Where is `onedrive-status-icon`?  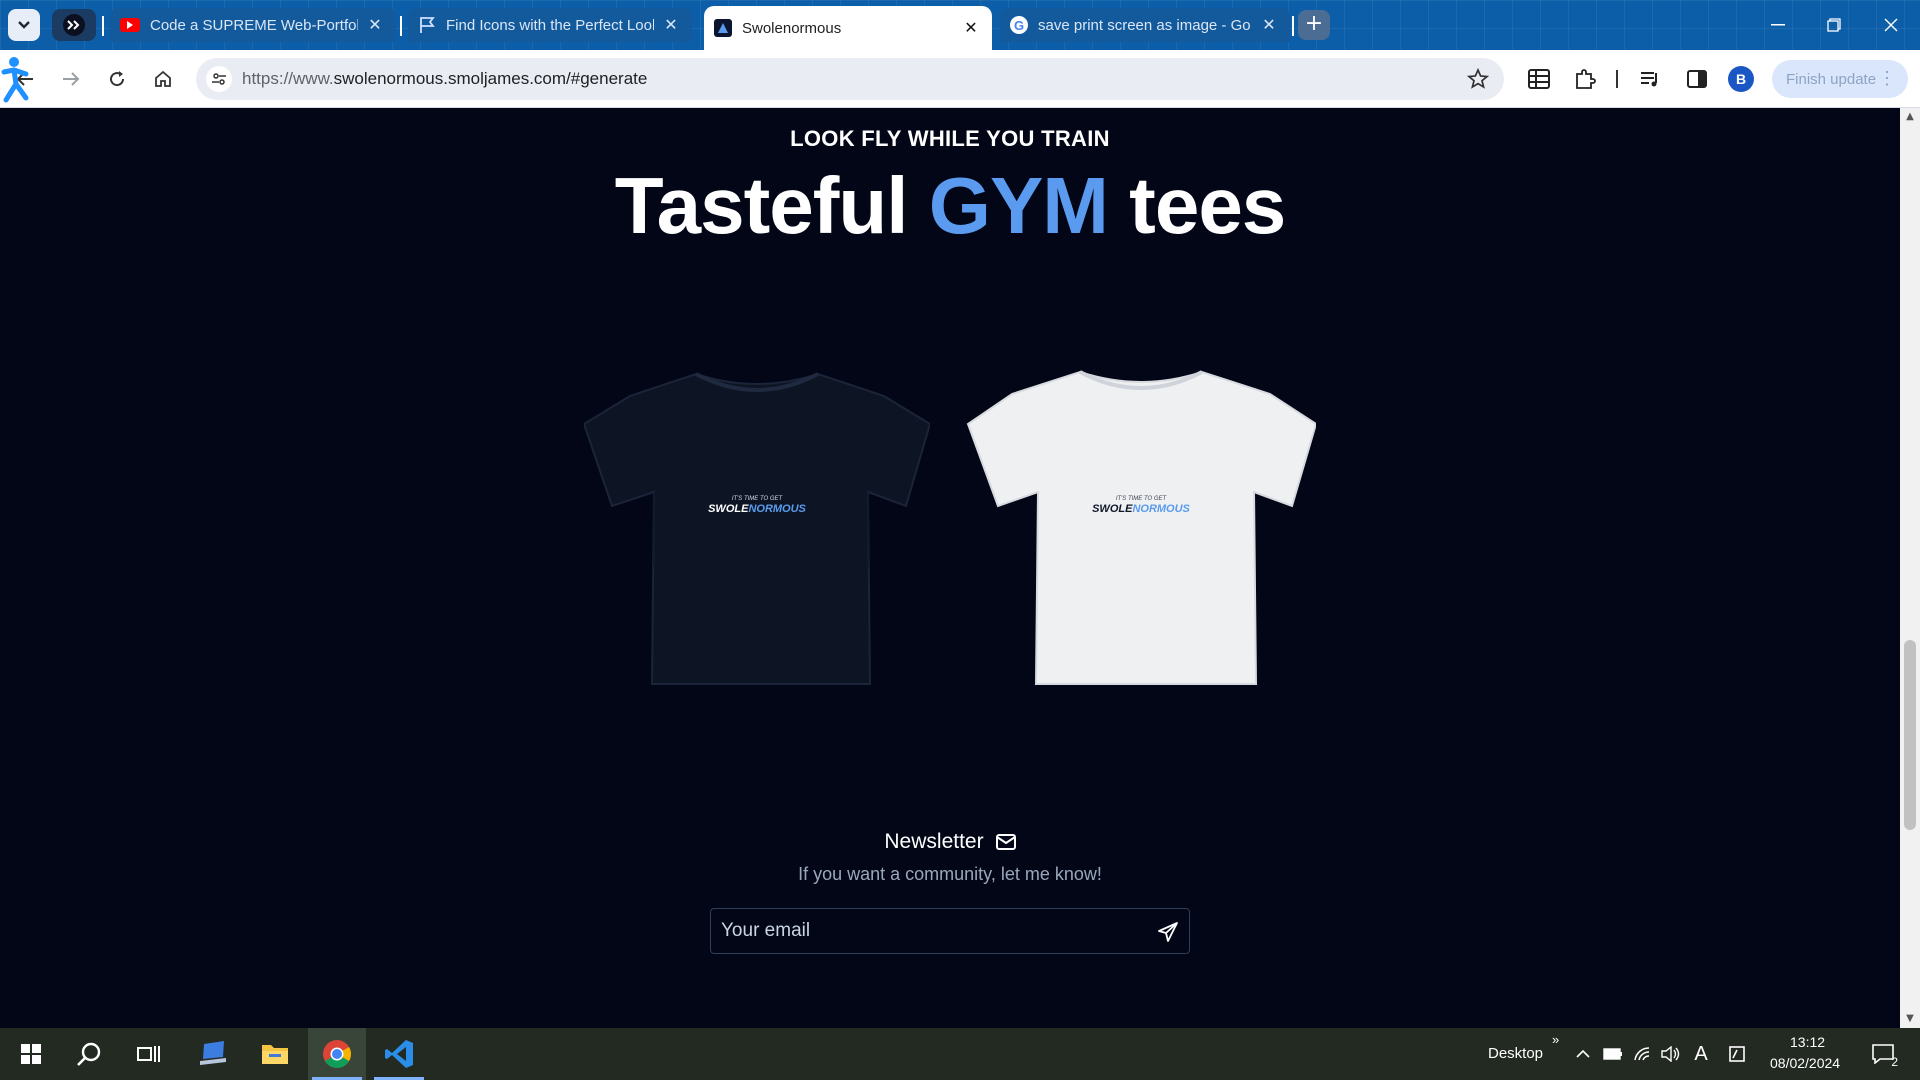
onedrive-status-icon is located at coordinates (1737, 1054).